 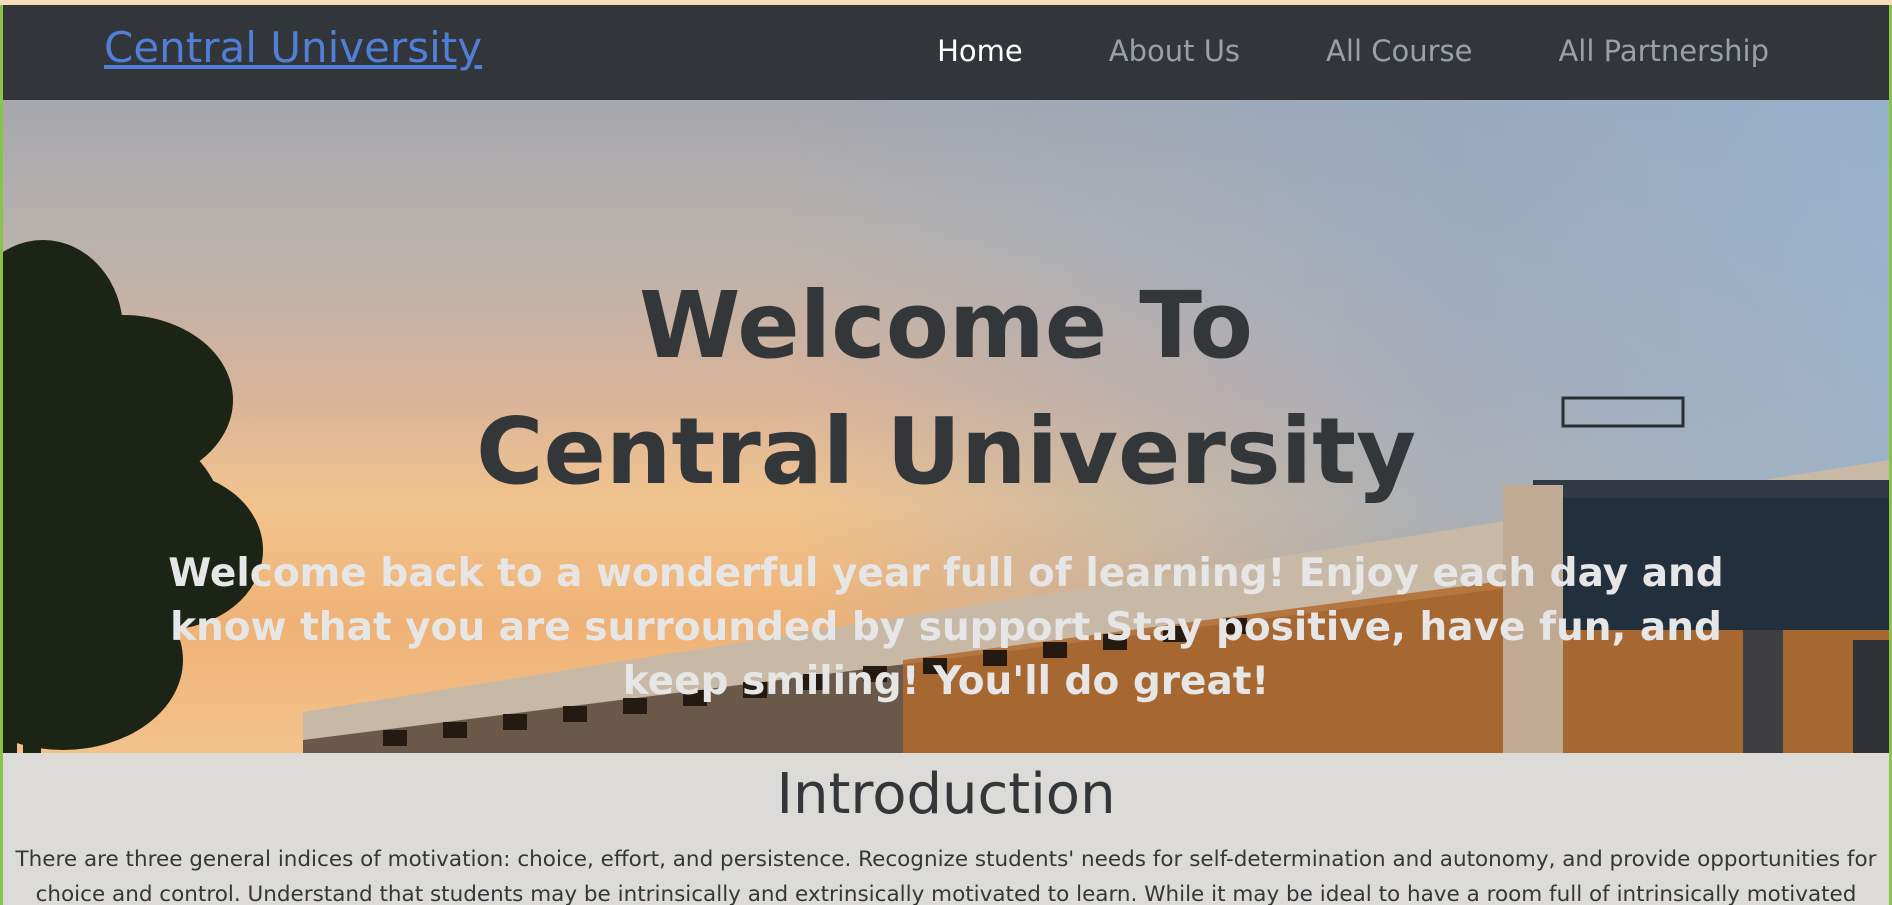 What do you see at coordinates (946, 794) in the screenshot?
I see `introduction-heading: Introduction` at bounding box center [946, 794].